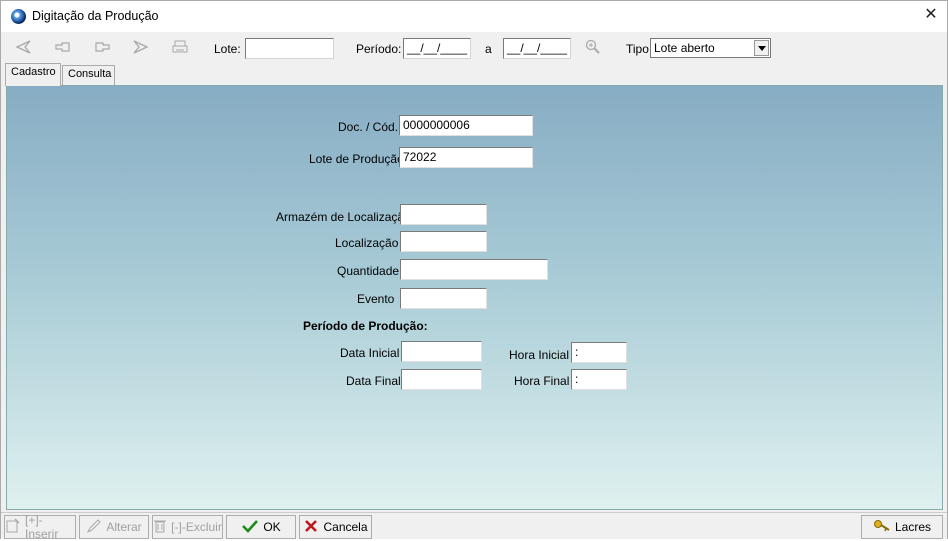 The image size is (948, 541). Describe the element at coordinates (141, 48) in the screenshot. I see `last-icon` at that location.